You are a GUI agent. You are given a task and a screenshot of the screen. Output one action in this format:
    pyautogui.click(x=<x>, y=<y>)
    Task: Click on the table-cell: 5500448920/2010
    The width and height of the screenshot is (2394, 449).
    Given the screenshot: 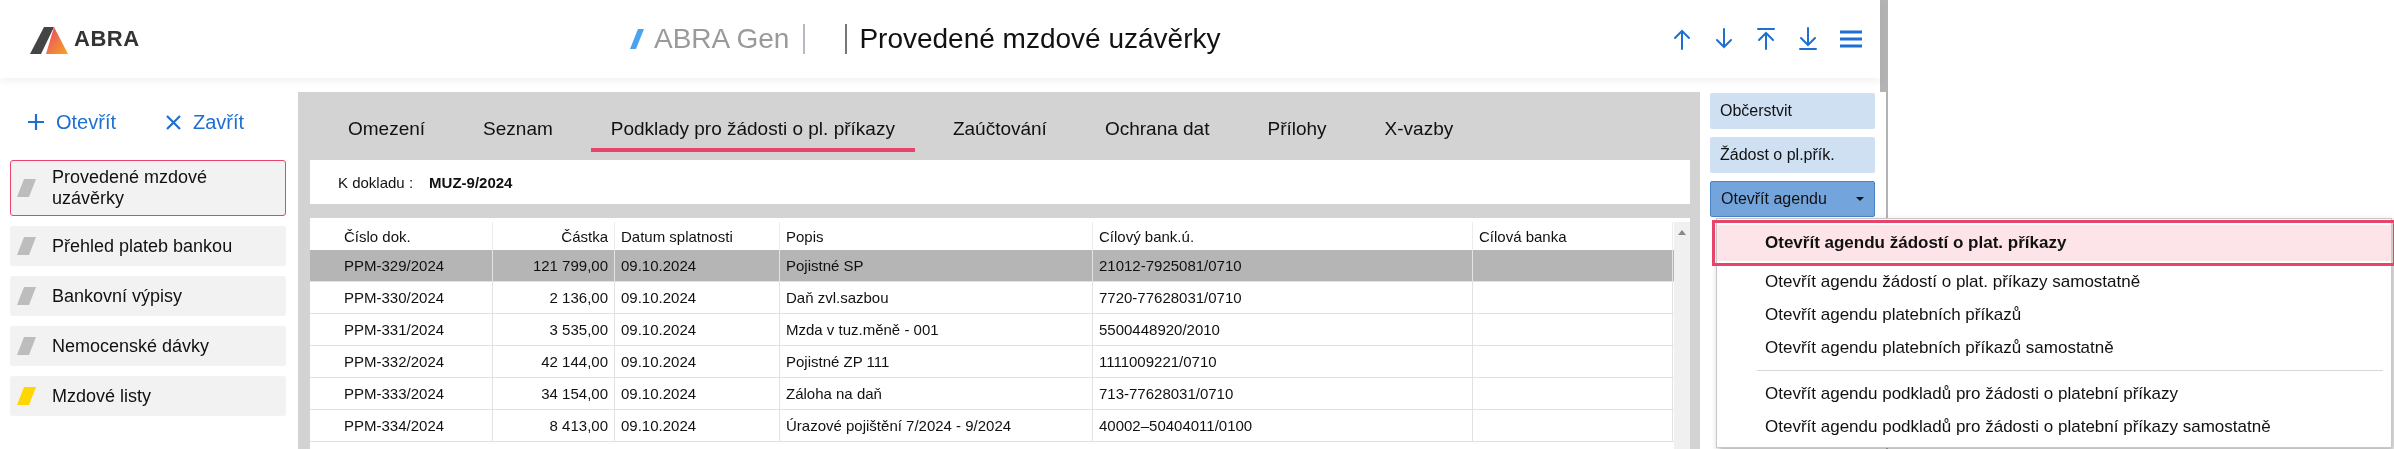 What is the action you would take?
    pyautogui.click(x=1283, y=329)
    